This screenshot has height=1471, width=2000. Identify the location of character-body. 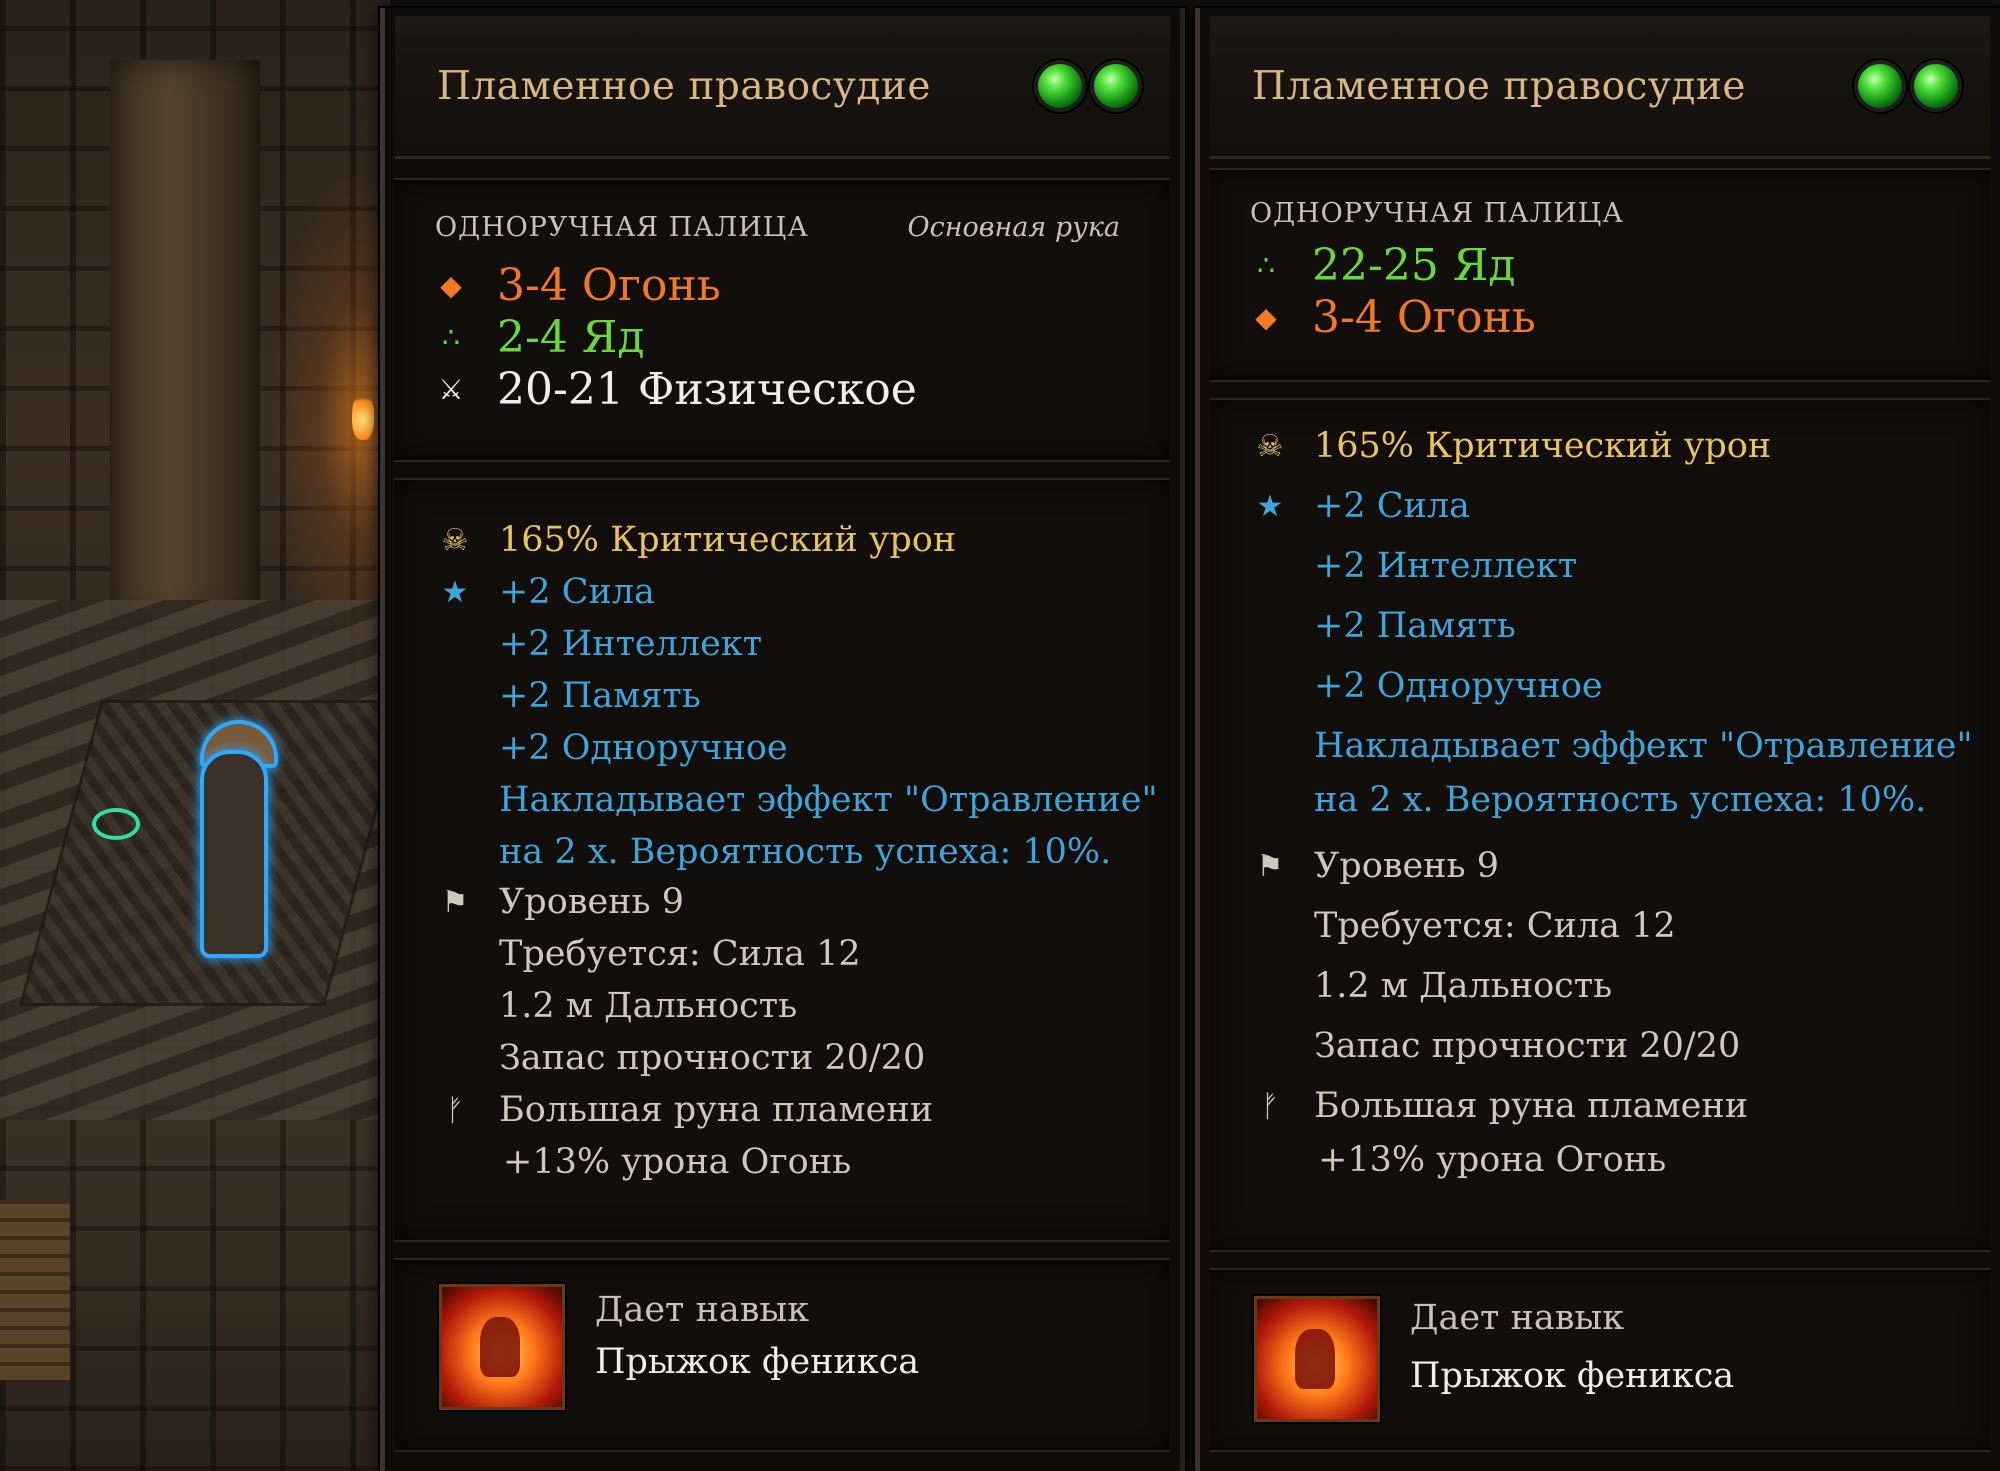
(234, 854).